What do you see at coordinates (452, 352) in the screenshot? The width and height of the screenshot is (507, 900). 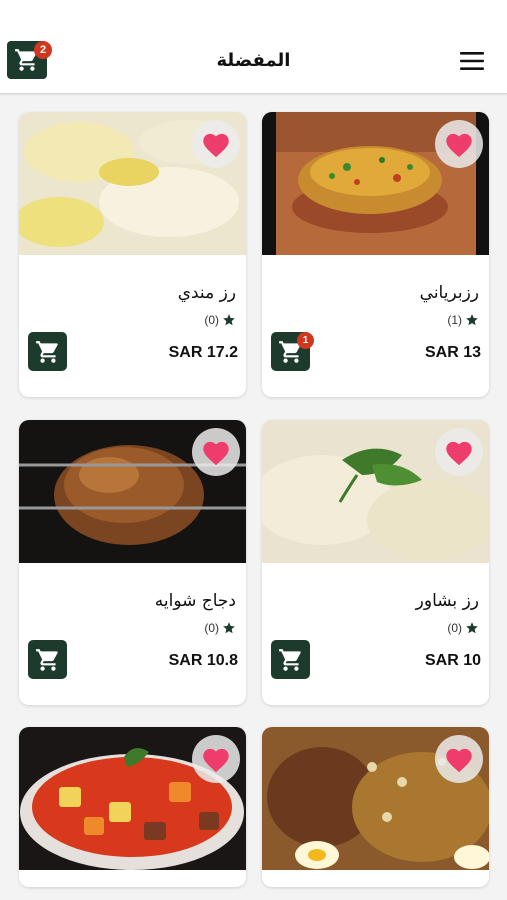 I see `product-price: SAR 13` at bounding box center [452, 352].